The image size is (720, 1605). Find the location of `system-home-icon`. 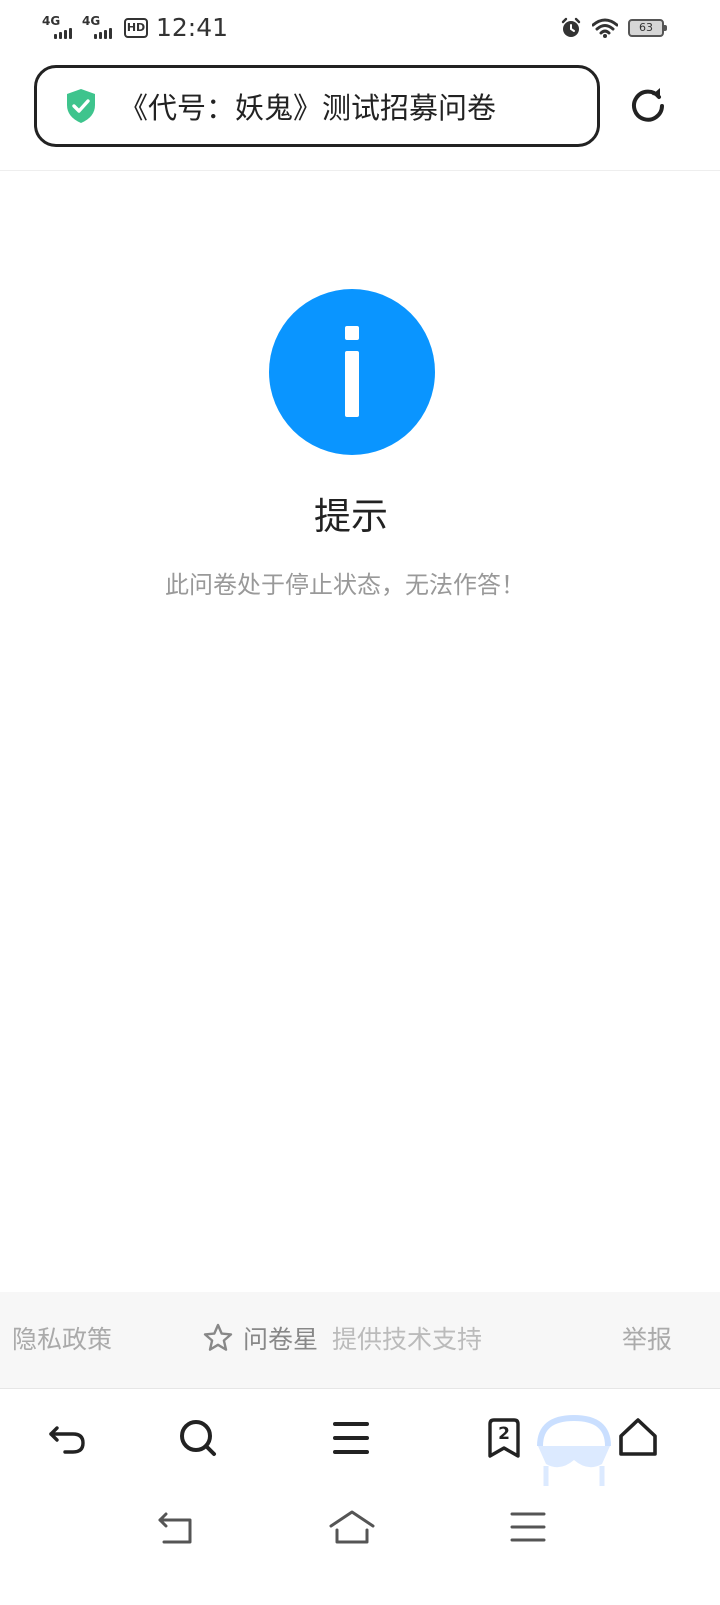

system-home-icon is located at coordinates (352, 1528).